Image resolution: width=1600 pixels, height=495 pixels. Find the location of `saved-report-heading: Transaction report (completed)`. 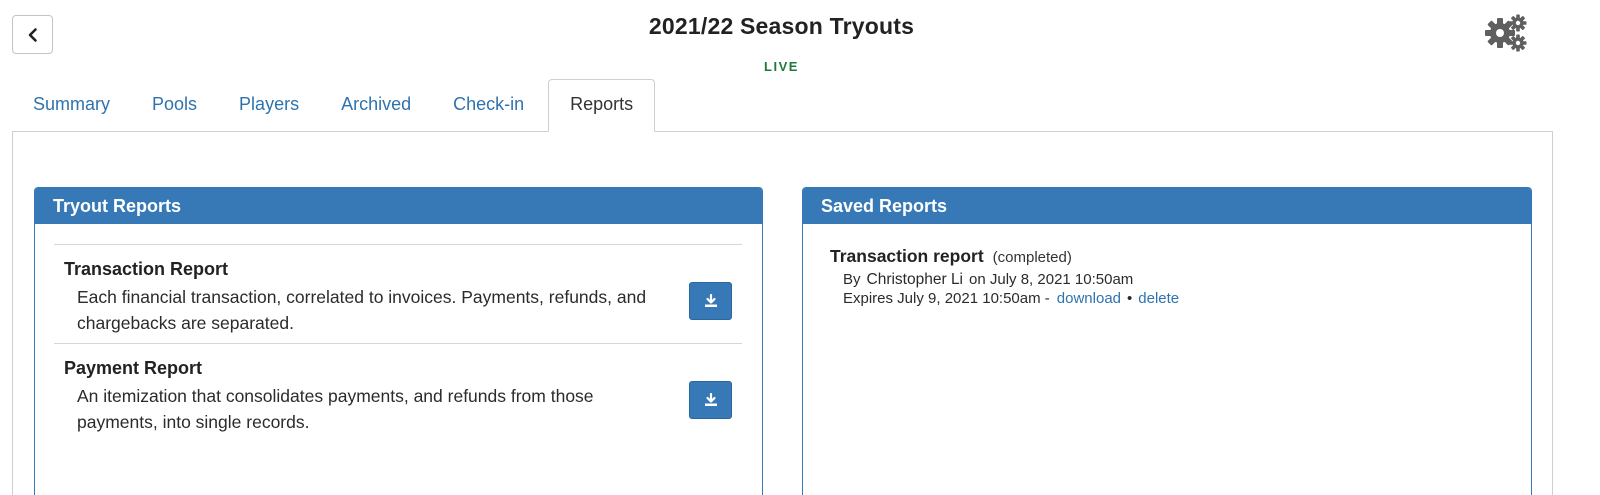

saved-report-heading: Transaction report (completed) is located at coordinates (1170, 256).